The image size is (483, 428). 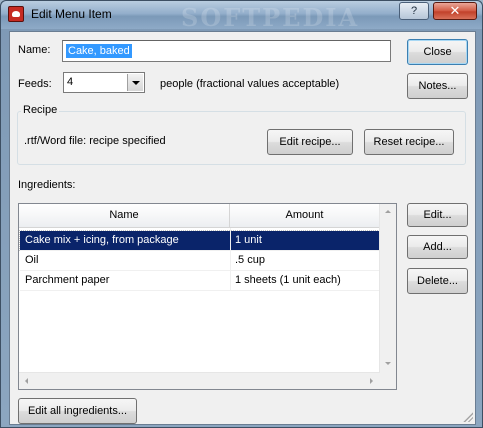 I want to click on name-field-value: Cake, baked, so click(x=99, y=51).